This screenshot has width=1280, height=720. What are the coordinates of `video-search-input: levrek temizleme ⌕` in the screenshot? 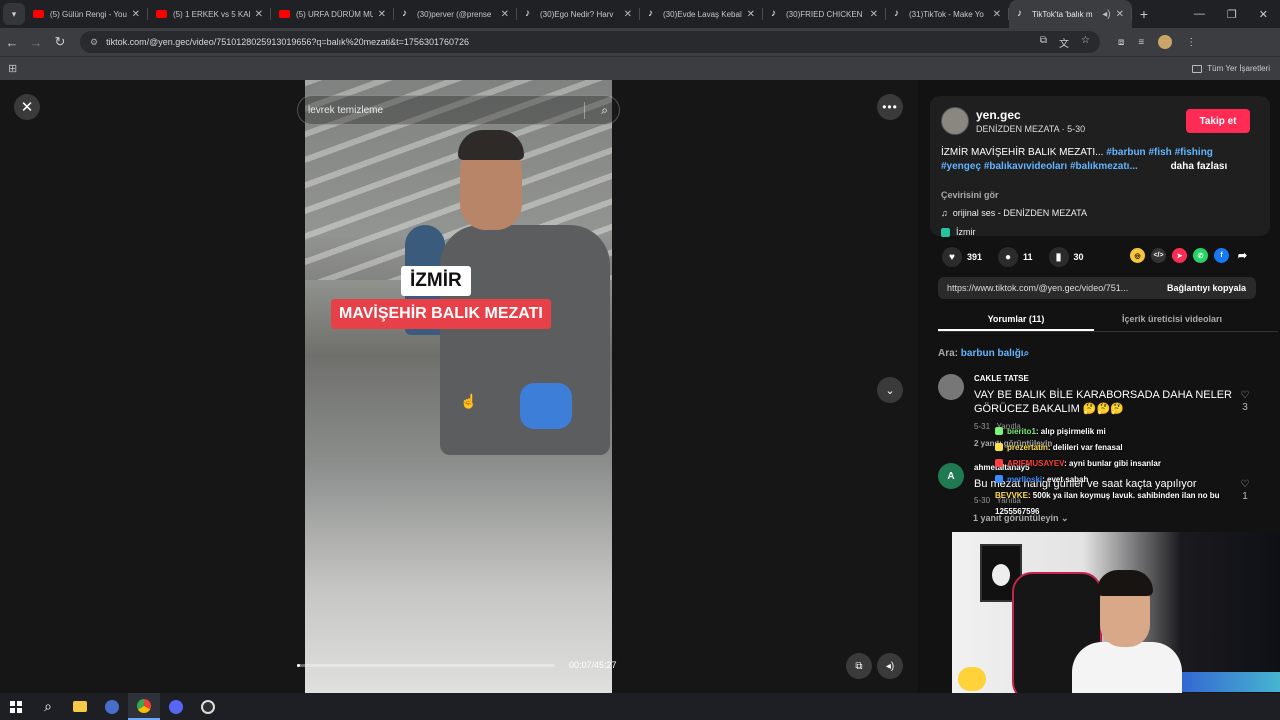 It's located at (458, 110).